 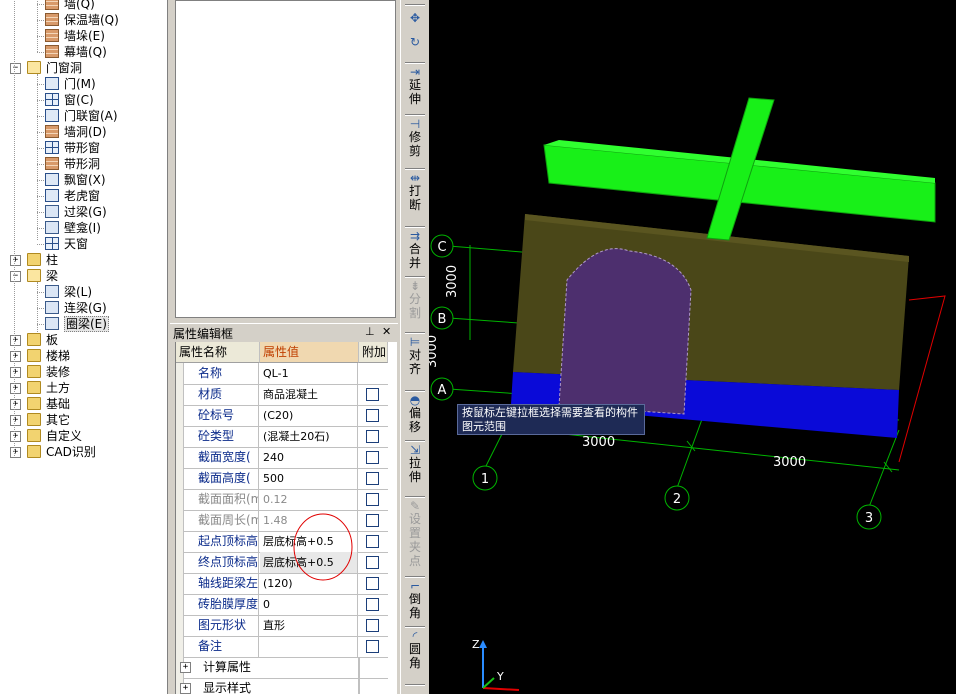 I want to click on tree-item: 门联窗(A), so click(x=83, y=116).